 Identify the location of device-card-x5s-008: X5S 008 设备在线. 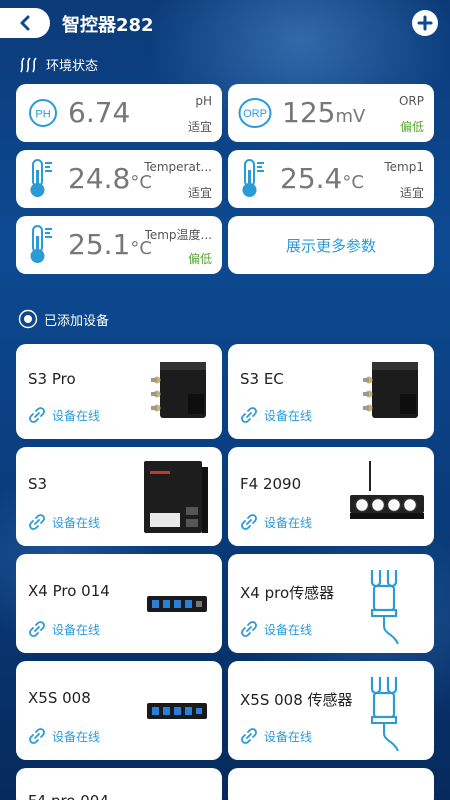
(119, 710).